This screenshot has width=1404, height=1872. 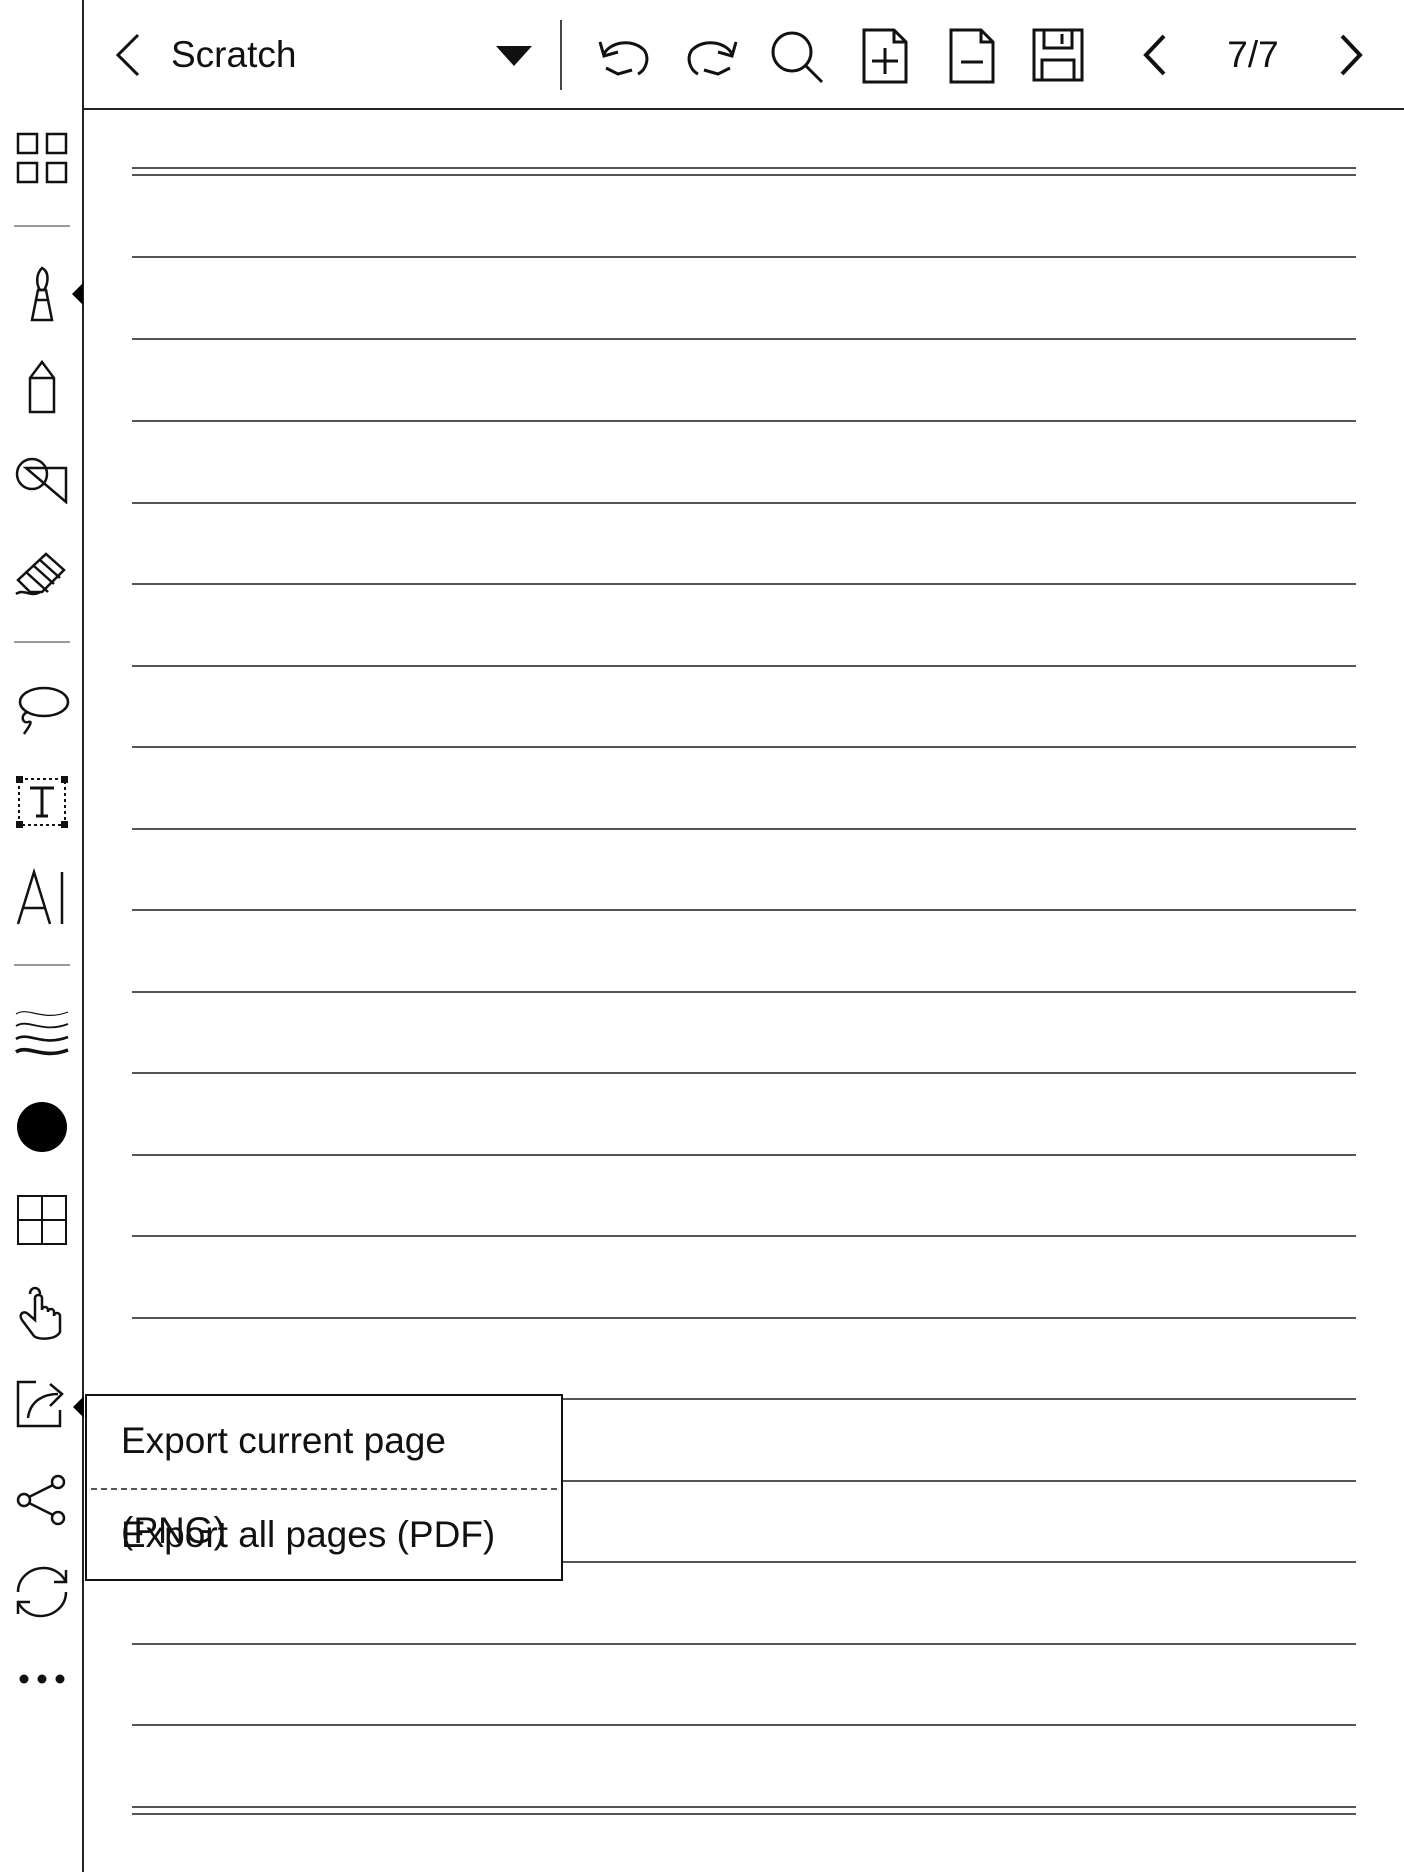 I want to click on eraser-icon, so click(x=42, y=573).